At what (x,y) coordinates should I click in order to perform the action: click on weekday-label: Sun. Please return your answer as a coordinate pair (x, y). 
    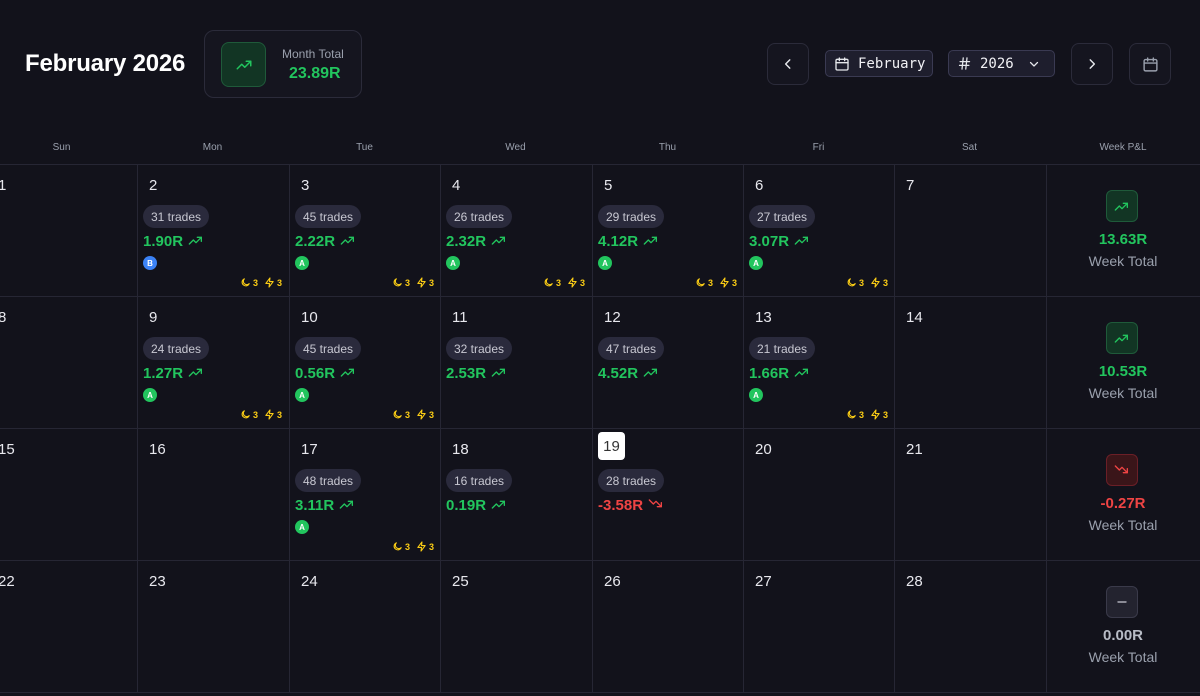
    Looking at the image, I should click on (61, 147).